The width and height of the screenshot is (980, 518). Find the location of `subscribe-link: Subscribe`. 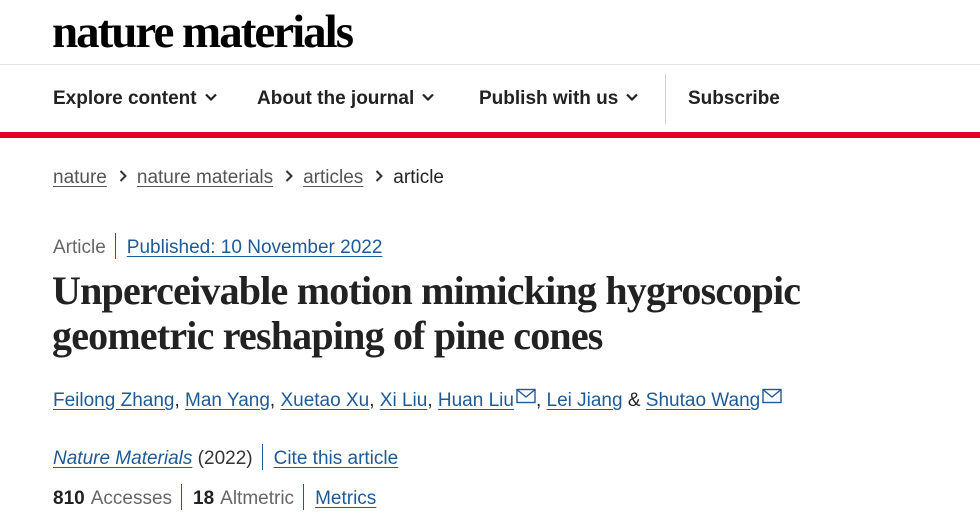

subscribe-link: Subscribe is located at coordinates (734, 99).